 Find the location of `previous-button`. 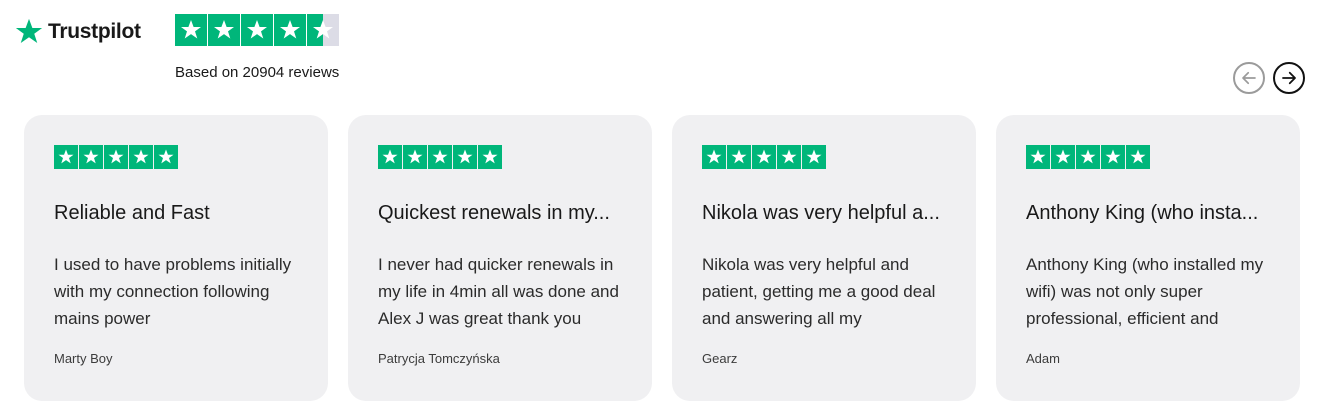

previous-button is located at coordinates (1249, 78).